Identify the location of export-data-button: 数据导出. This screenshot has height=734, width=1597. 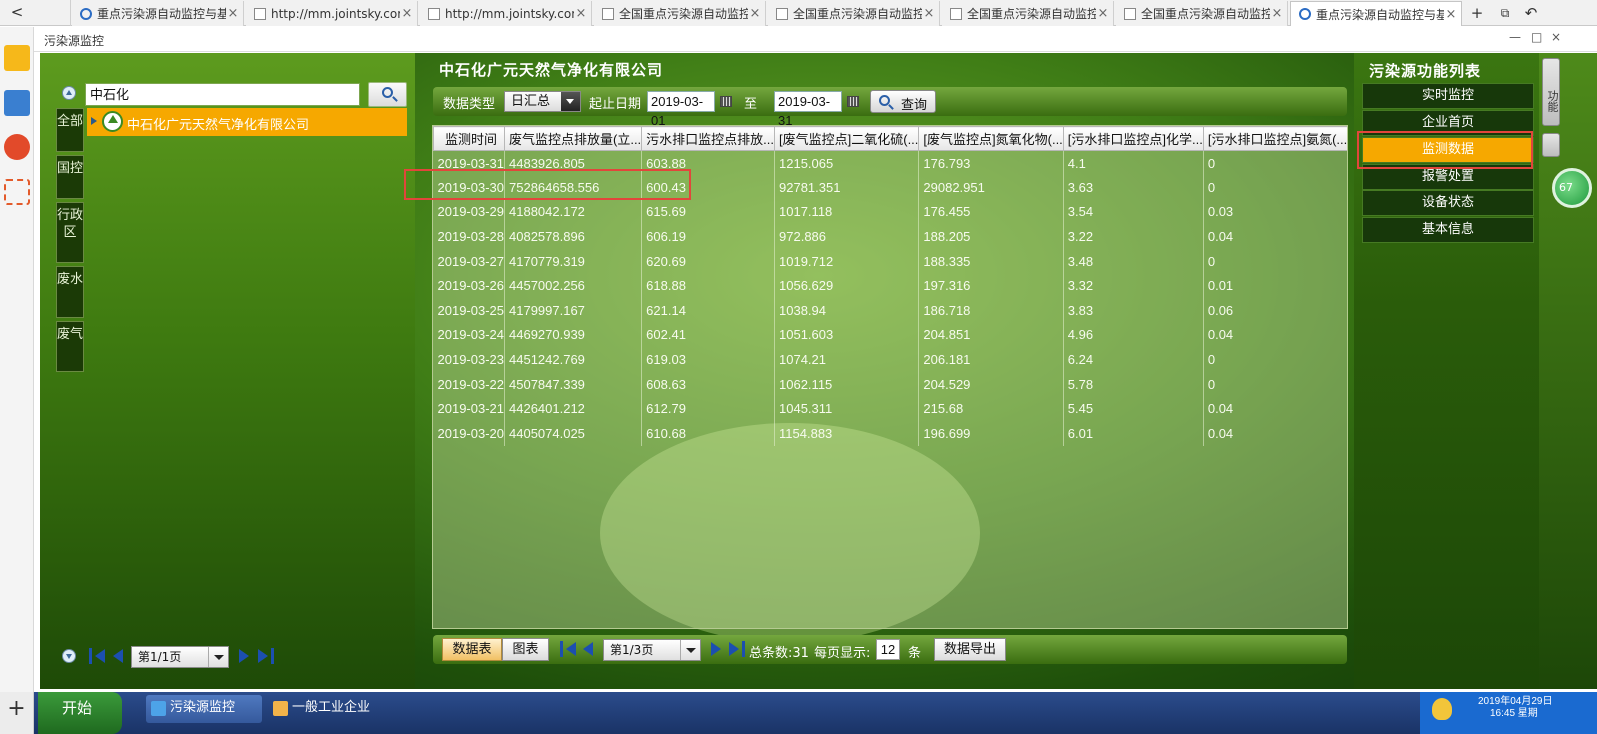
(970, 649).